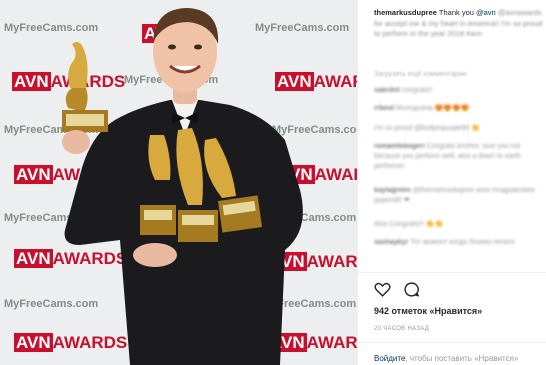  Describe the element at coordinates (401, 329) in the screenshot. I see `post-timestamp: 20 ЧАСОВ НАЗАД` at that location.